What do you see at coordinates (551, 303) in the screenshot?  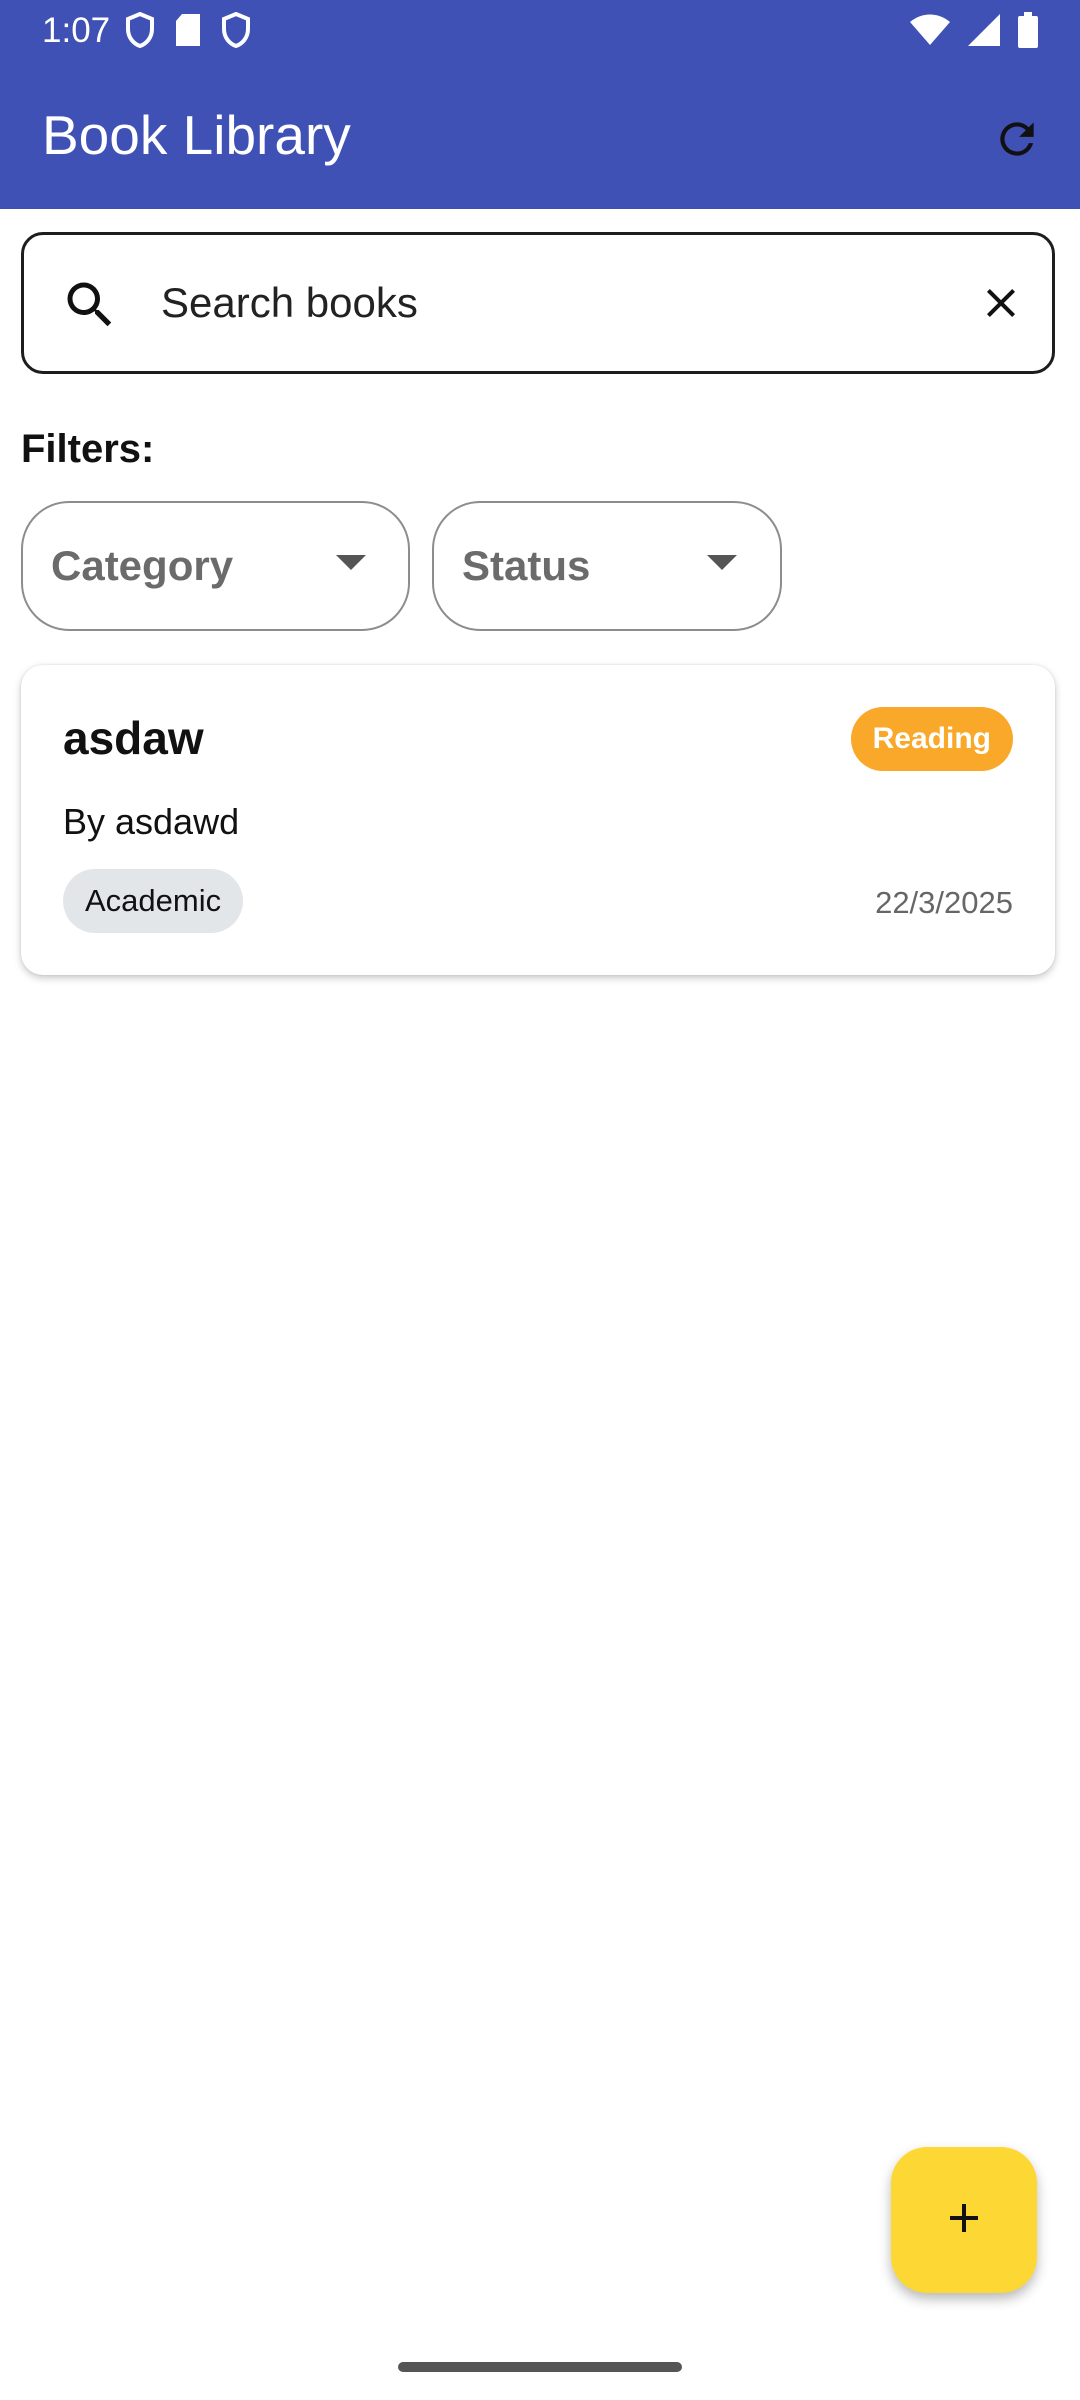 I see `search-input` at bounding box center [551, 303].